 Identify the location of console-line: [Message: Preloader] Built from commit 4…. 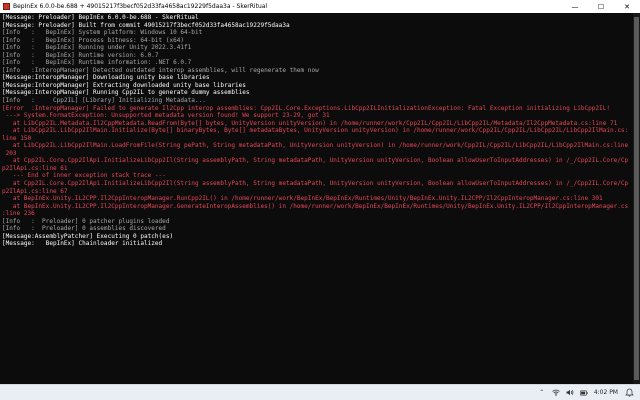
(146, 25).